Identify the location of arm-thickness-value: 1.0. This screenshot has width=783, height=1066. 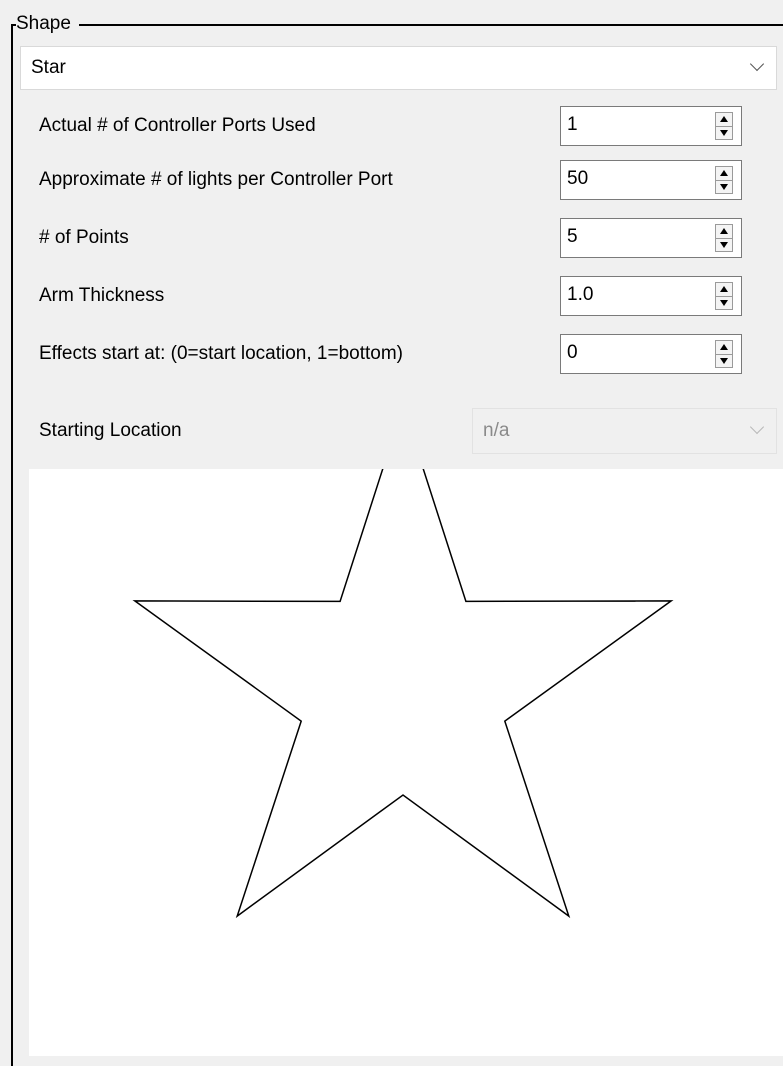
(580, 295).